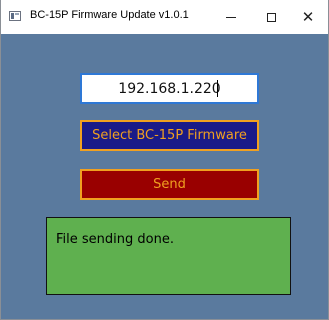  I want to click on send-button: Send, so click(169, 184).